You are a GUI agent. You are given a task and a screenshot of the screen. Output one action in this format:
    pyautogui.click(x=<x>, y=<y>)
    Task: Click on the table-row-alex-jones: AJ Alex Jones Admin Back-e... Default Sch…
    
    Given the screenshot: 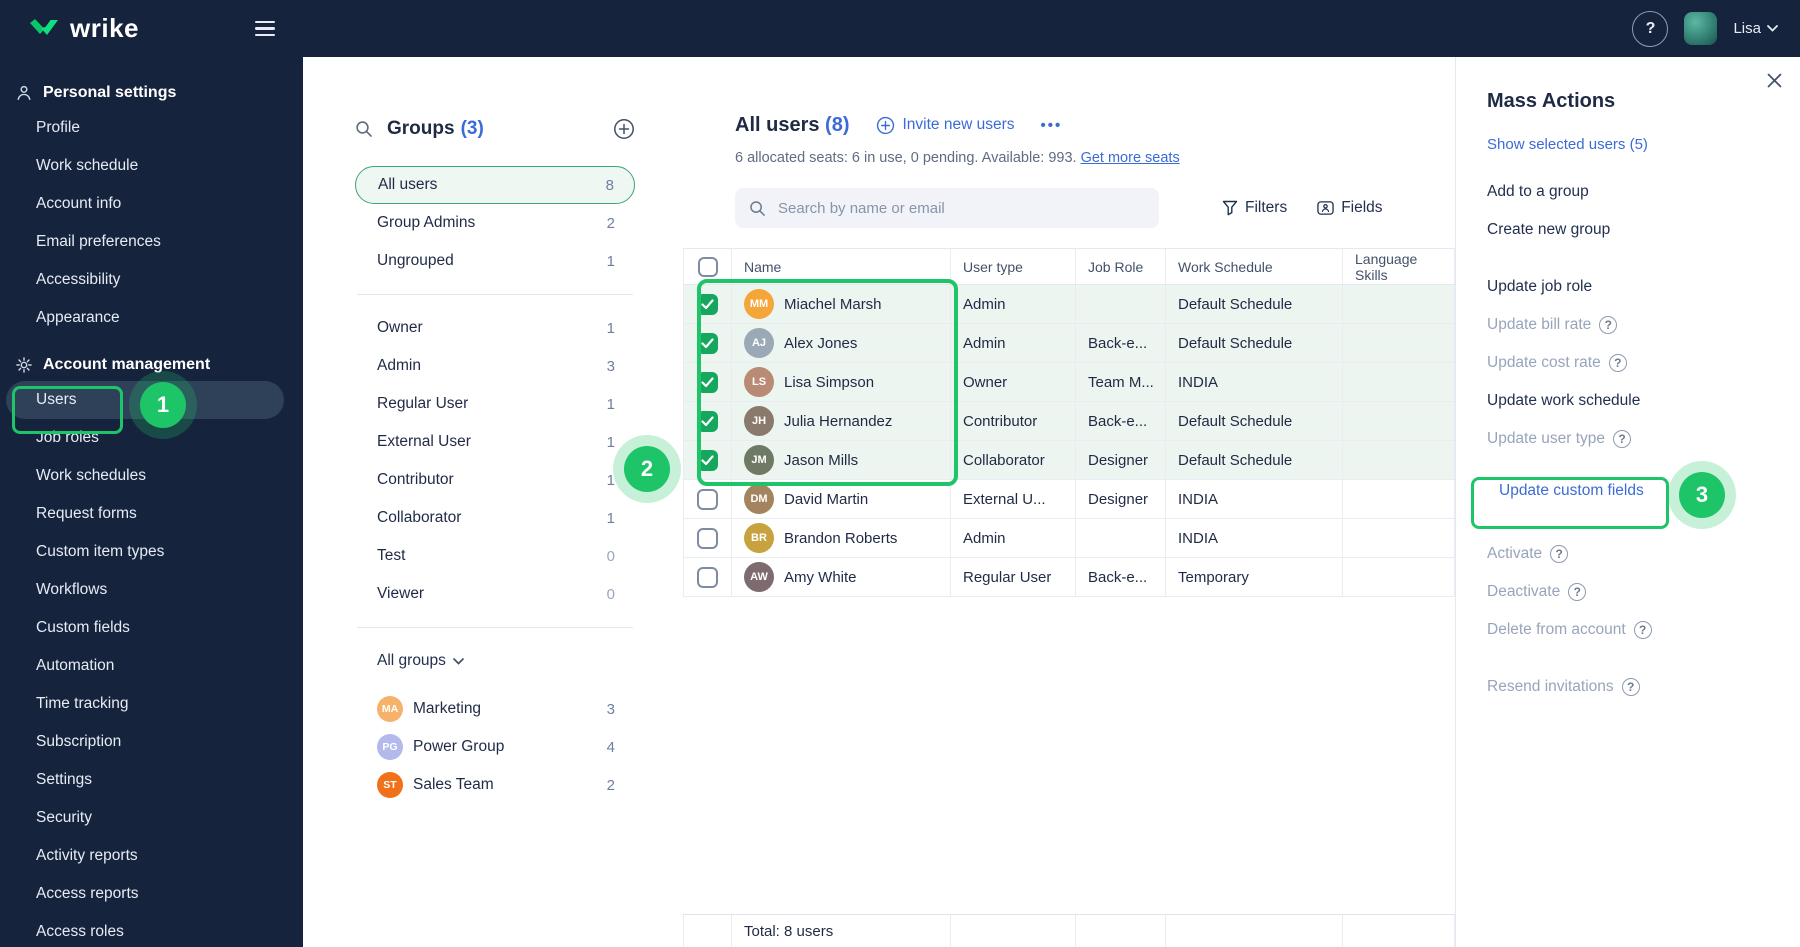 What is the action you would take?
    pyautogui.click(x=1069, y=343)
    